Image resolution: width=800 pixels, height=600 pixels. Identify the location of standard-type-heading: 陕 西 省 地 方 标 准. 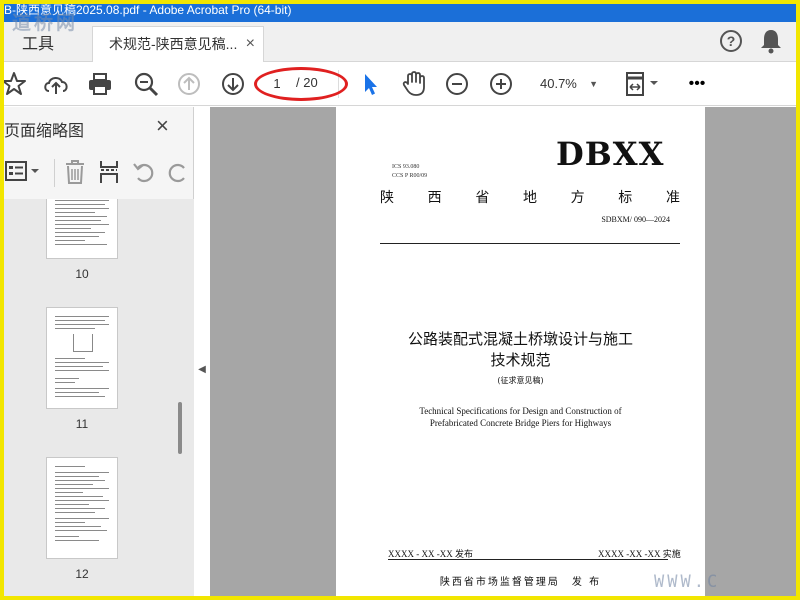
(530, 197).